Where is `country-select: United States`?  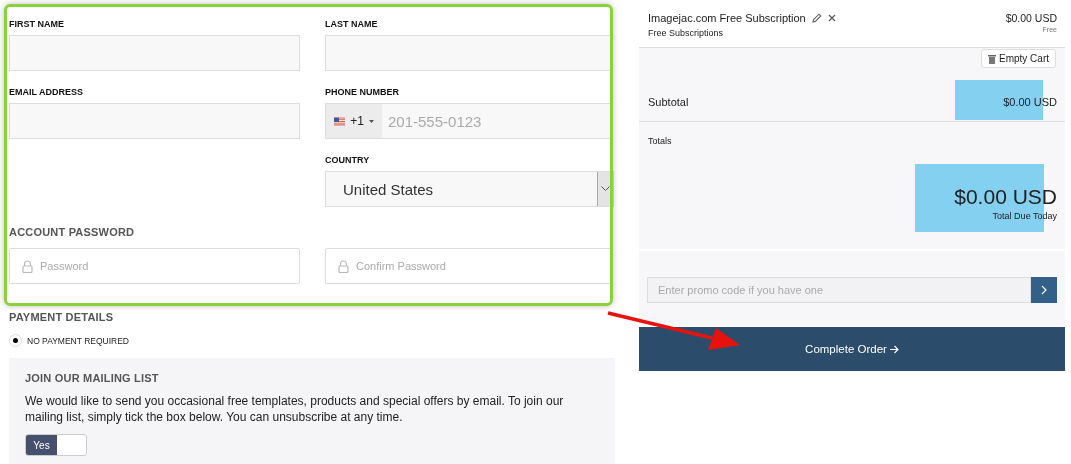 country-select: United States is located at coordinates (469, 189).